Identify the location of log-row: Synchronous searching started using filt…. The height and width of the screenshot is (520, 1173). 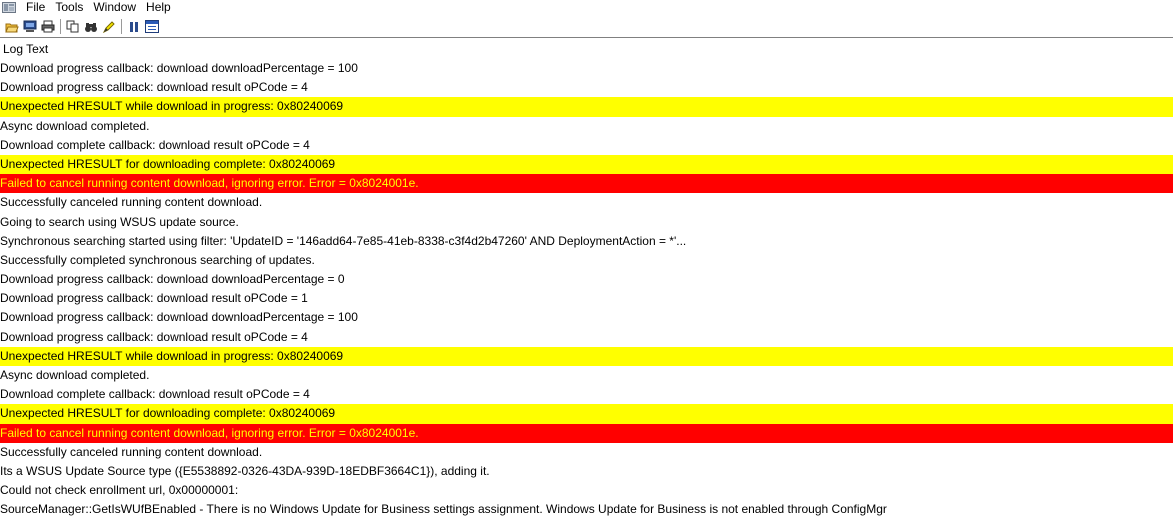
(586, 241).